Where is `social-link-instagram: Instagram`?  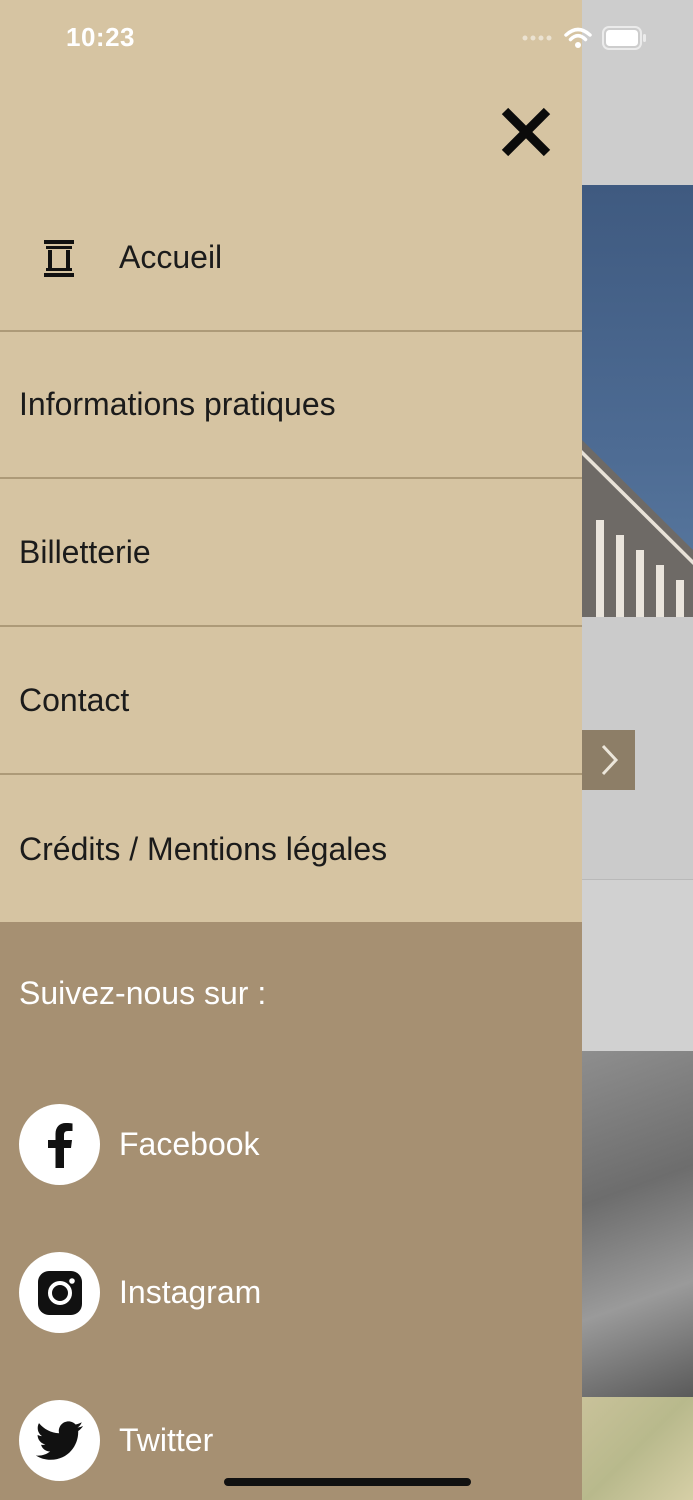
social-link-instagram: Instagram is located at coordinates (140, 1292).